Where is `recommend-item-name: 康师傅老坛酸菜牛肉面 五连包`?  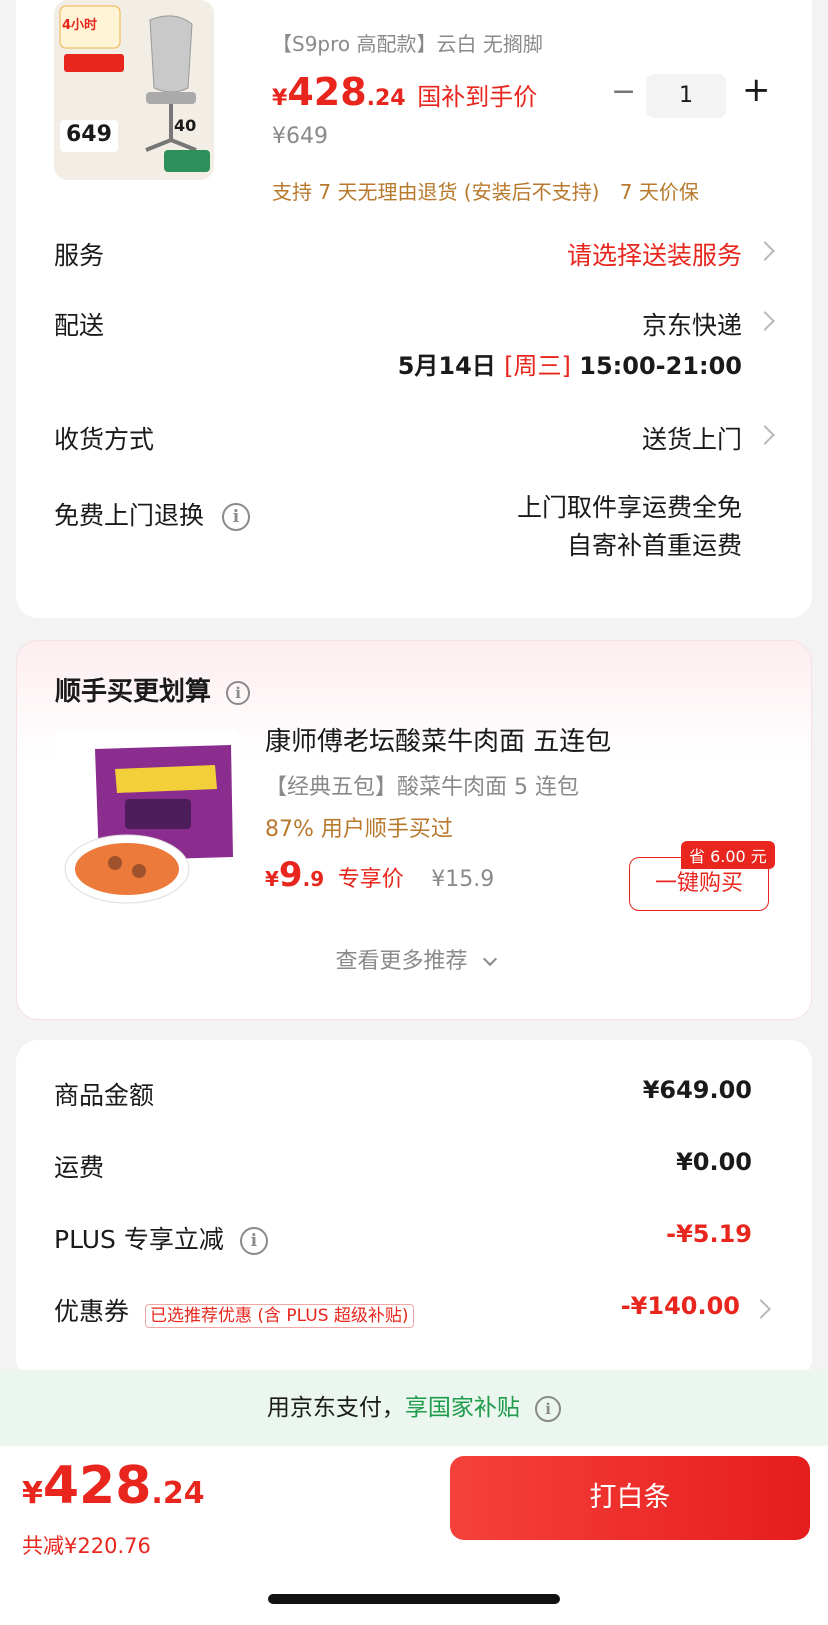
recommend-item-name: 康师傅老坛酸菜牛肉面 五连包 is located at coordinates (438, 739).